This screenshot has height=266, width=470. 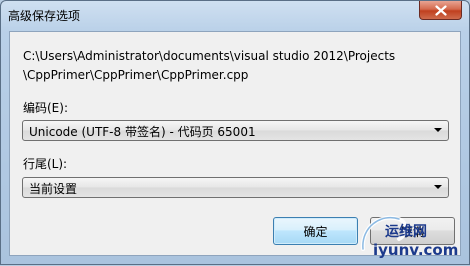 What do you see at coordinates (406, 232) in the screenshot?
I see `watermark-brand: 运维网` at bounding box center [406, 232].